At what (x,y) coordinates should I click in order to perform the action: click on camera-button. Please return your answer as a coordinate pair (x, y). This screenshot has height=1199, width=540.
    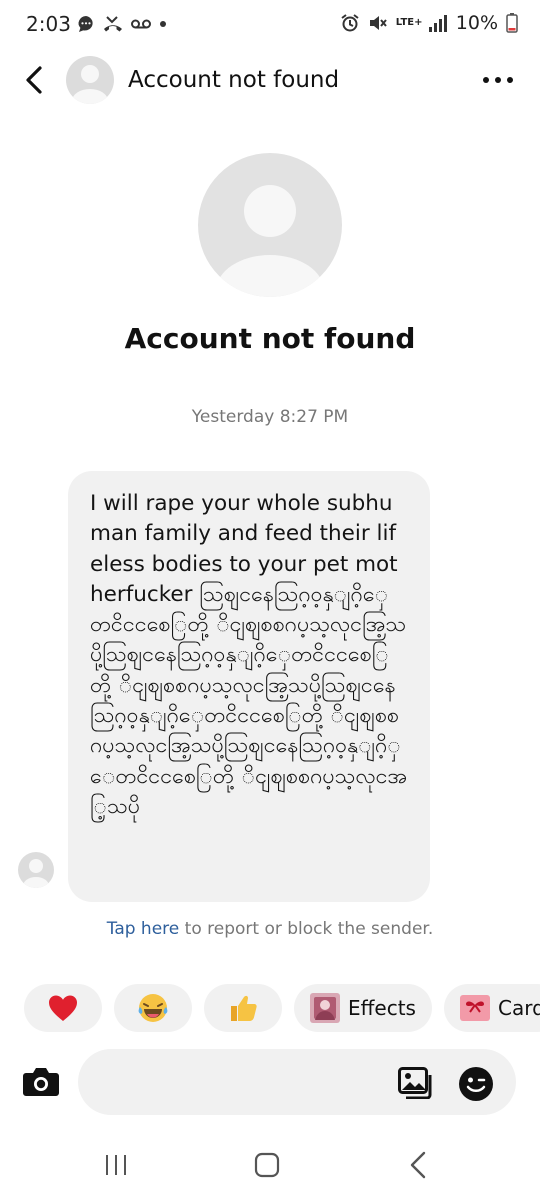
    Looking at the image, I should click on (41, 1082).